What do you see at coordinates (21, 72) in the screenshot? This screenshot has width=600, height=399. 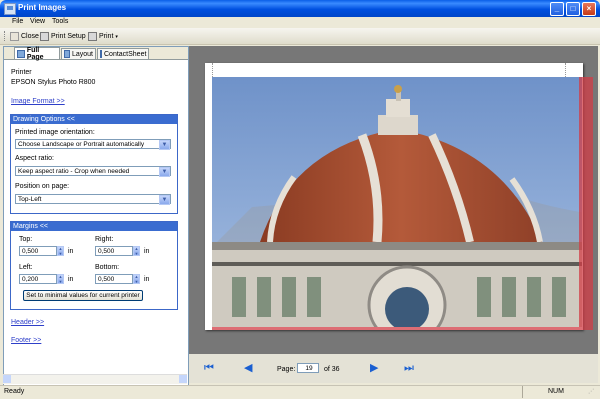 I see `printer-label: Printer` at bounding box center [21, 72].